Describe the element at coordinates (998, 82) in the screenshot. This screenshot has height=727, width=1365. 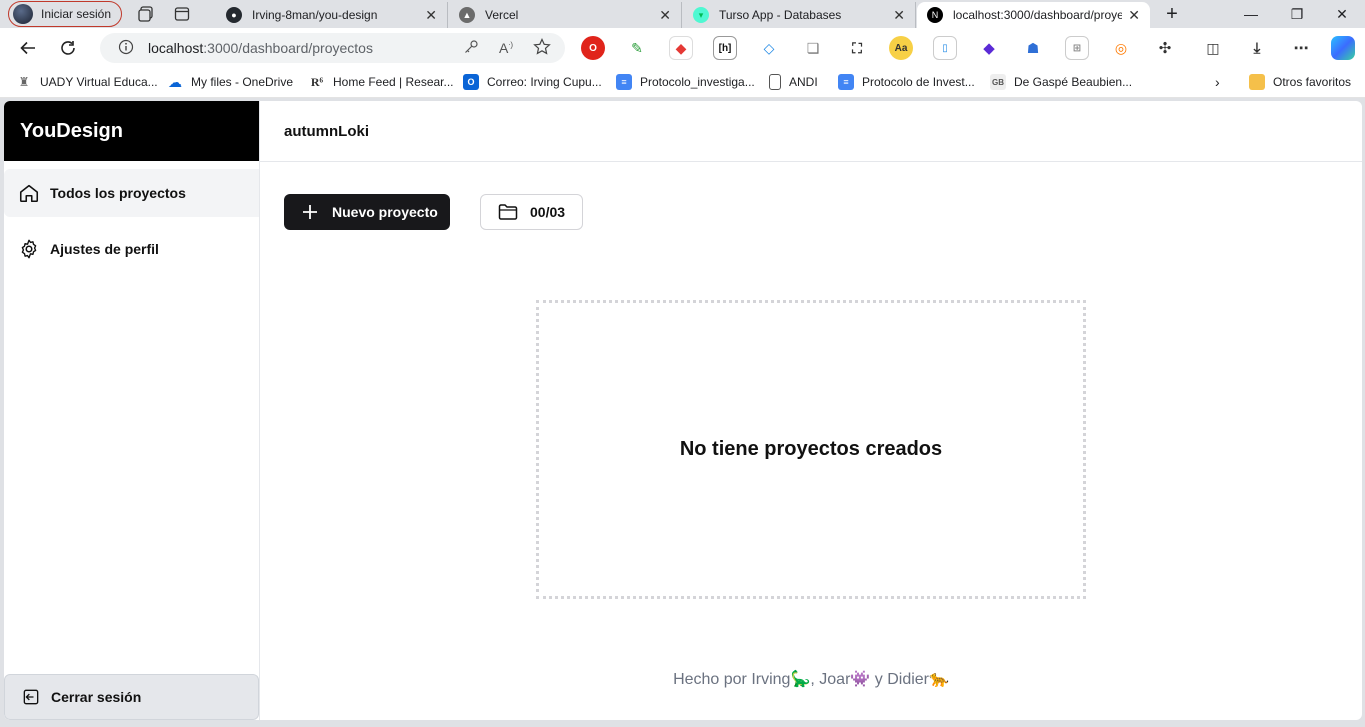
I see `gb-icon: GB` at that location.